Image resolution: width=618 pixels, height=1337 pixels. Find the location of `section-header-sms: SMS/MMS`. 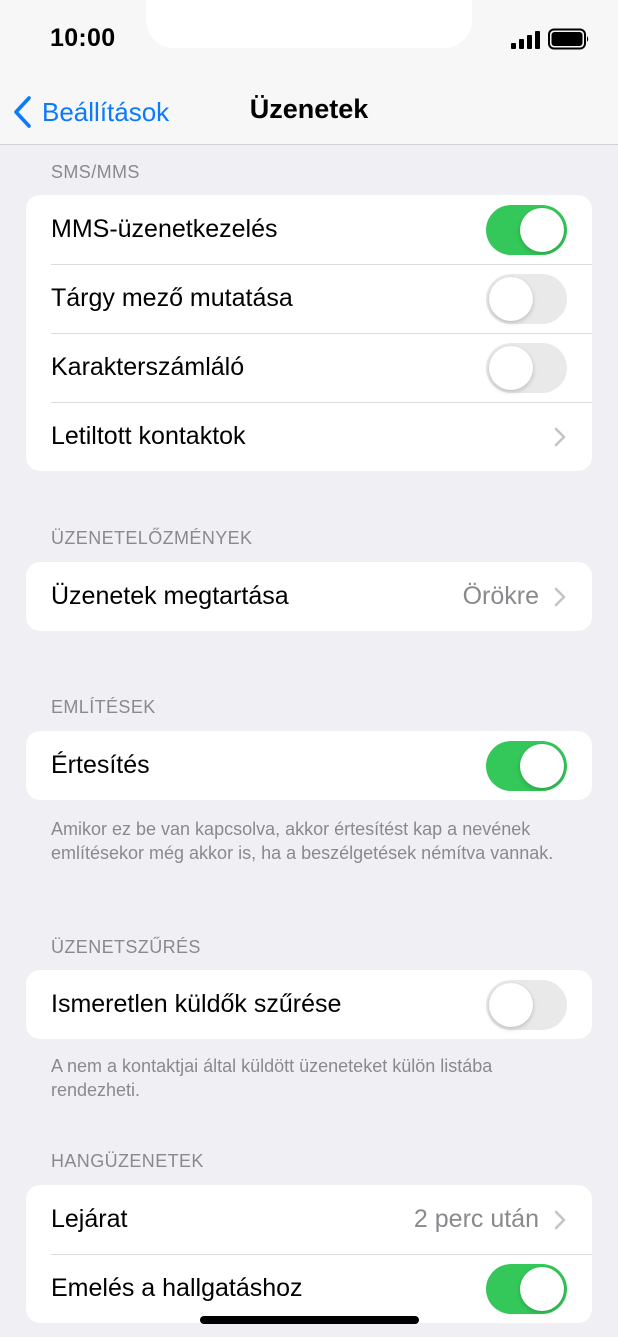

section-header-sms: SMS/MMS is located at coordinates (95, 172).